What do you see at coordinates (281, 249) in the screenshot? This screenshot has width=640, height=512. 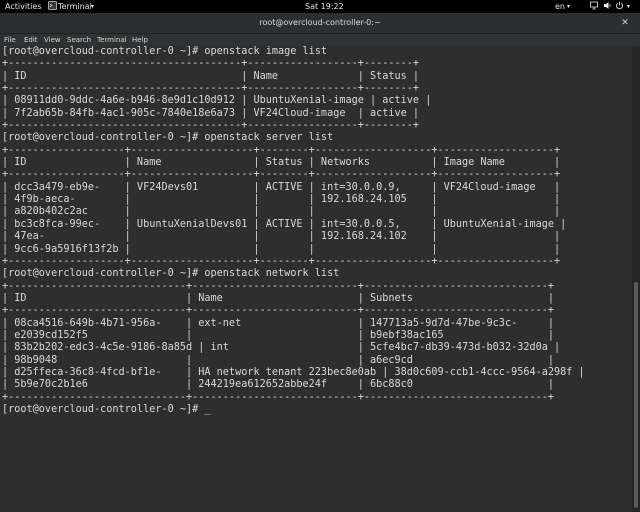 I see `terminal-line: | 9cc6-9a5916f13f2b | | | | |` at bounding box center [281, 249].